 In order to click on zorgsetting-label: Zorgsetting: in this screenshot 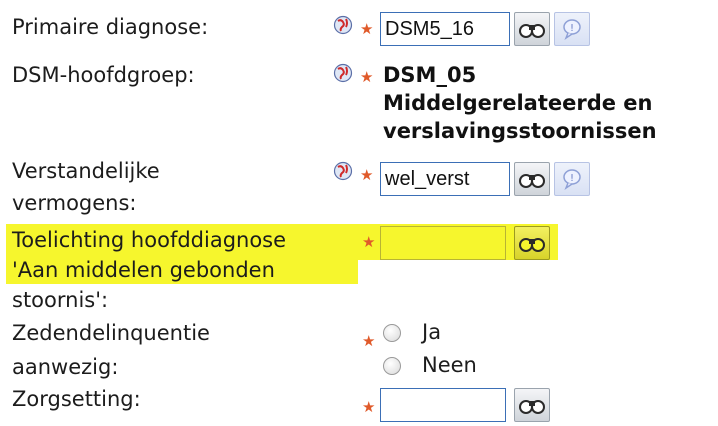, I will do `click(76, 399)`.